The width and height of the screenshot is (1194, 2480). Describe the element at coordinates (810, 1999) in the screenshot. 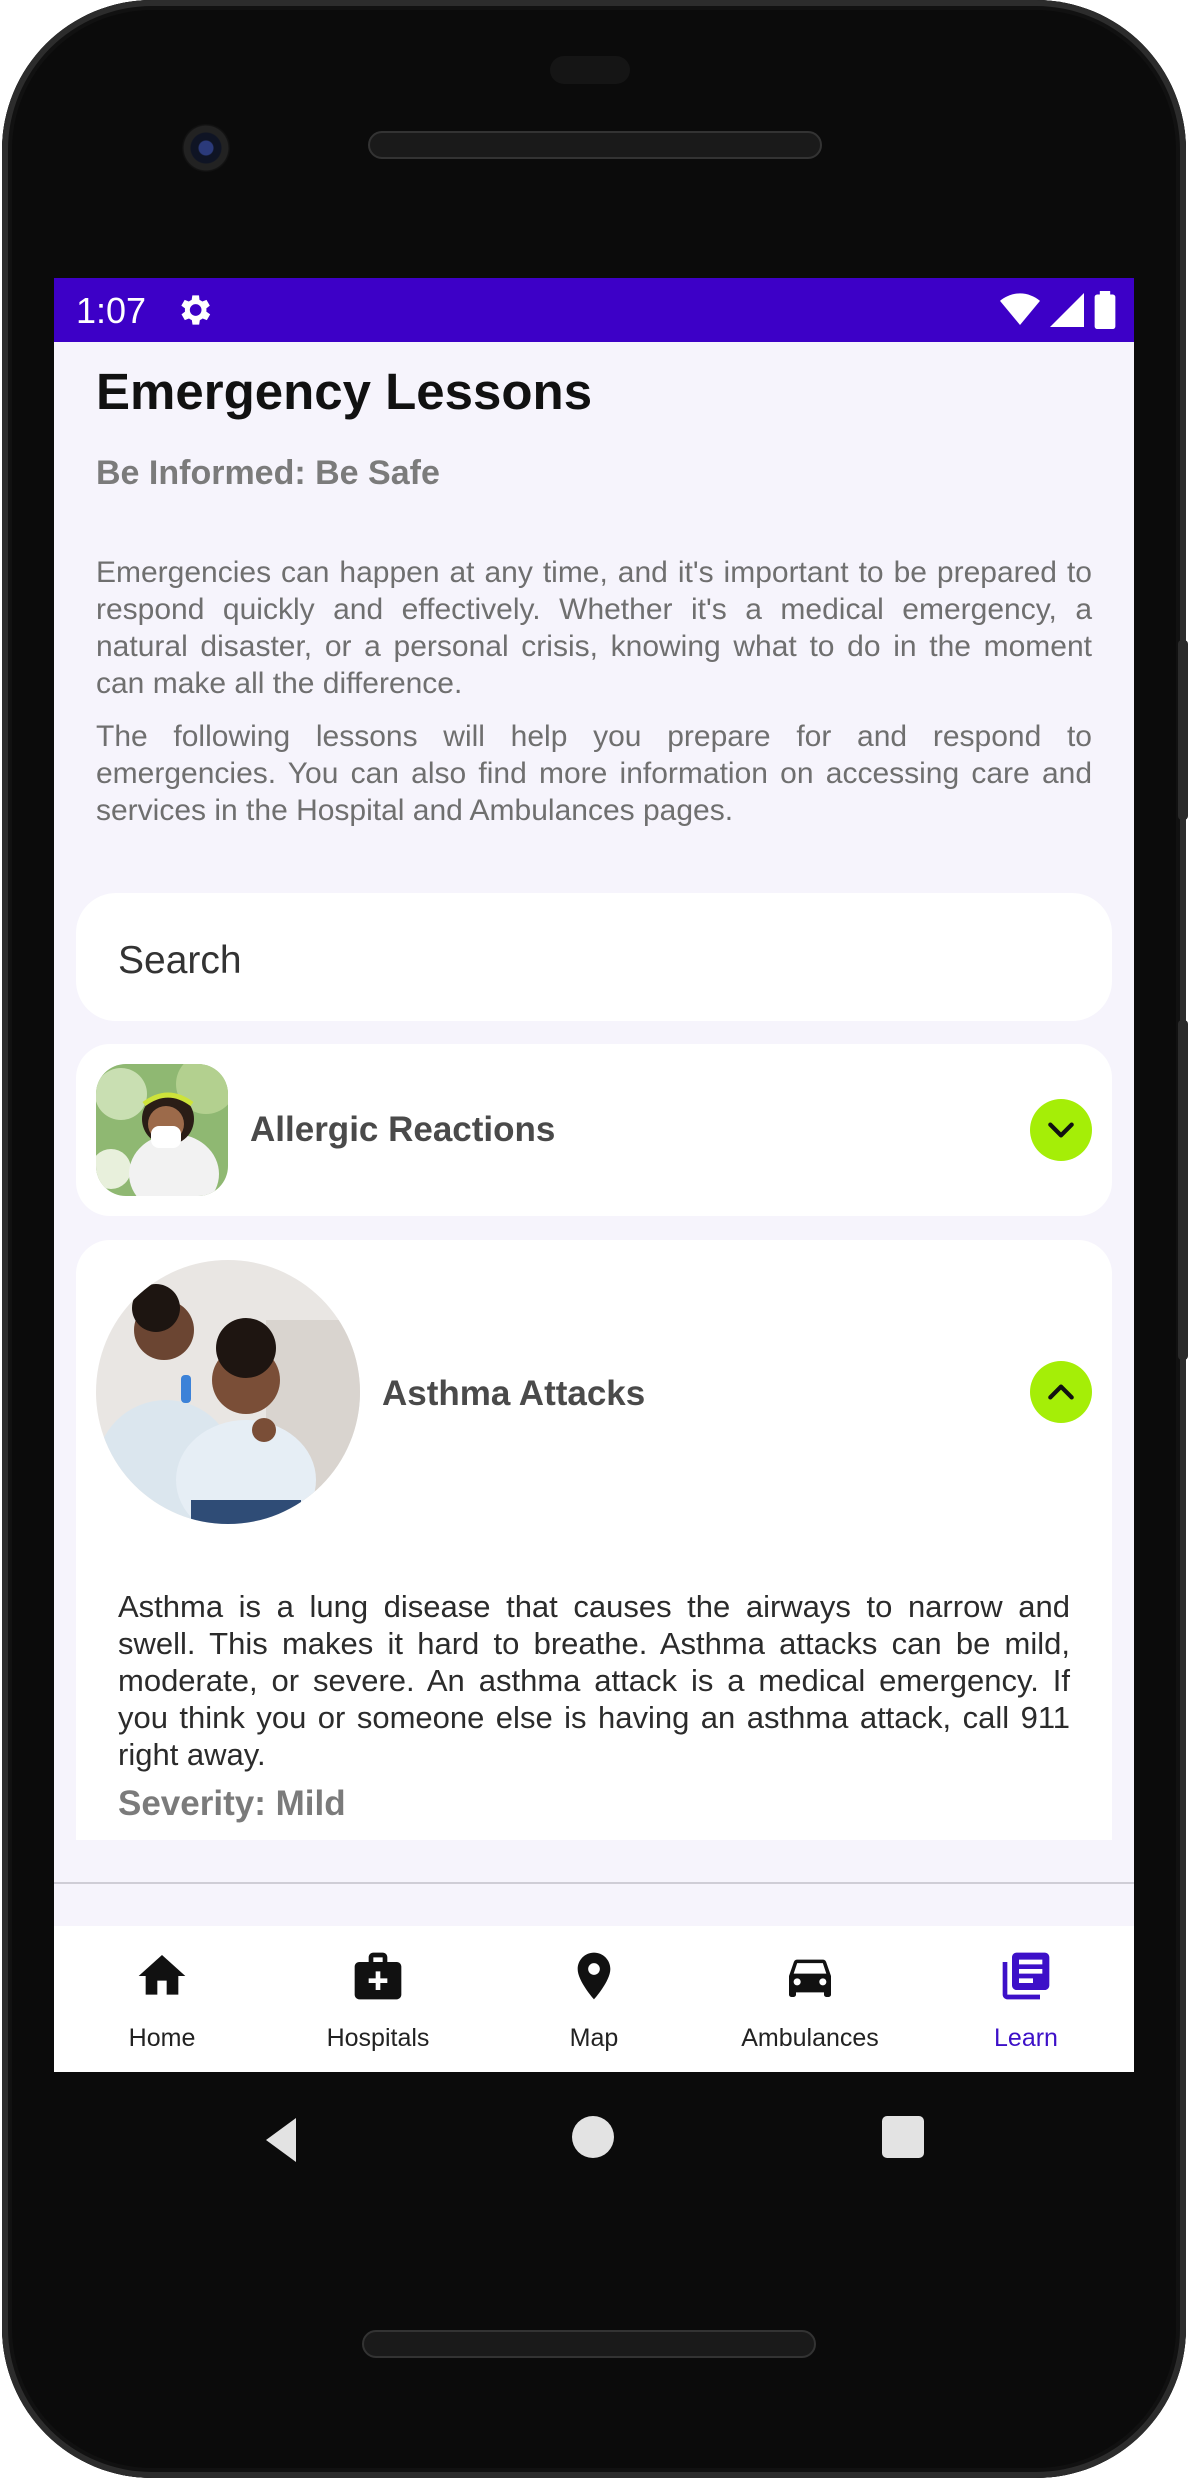

I see `nav-item-ambulances: Ambulances` at that location.